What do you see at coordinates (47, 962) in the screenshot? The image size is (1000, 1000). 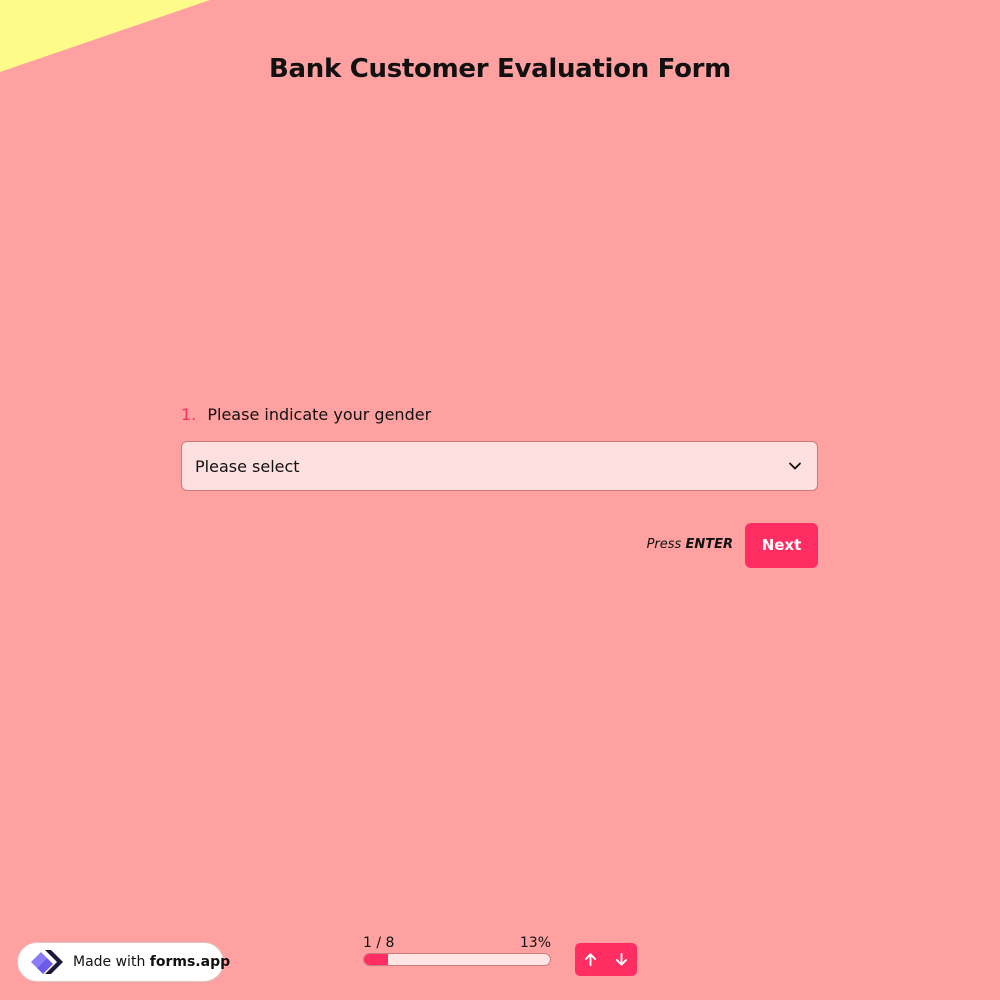 I see `forms-app-logo-icon` at bounding box center [47, 962].